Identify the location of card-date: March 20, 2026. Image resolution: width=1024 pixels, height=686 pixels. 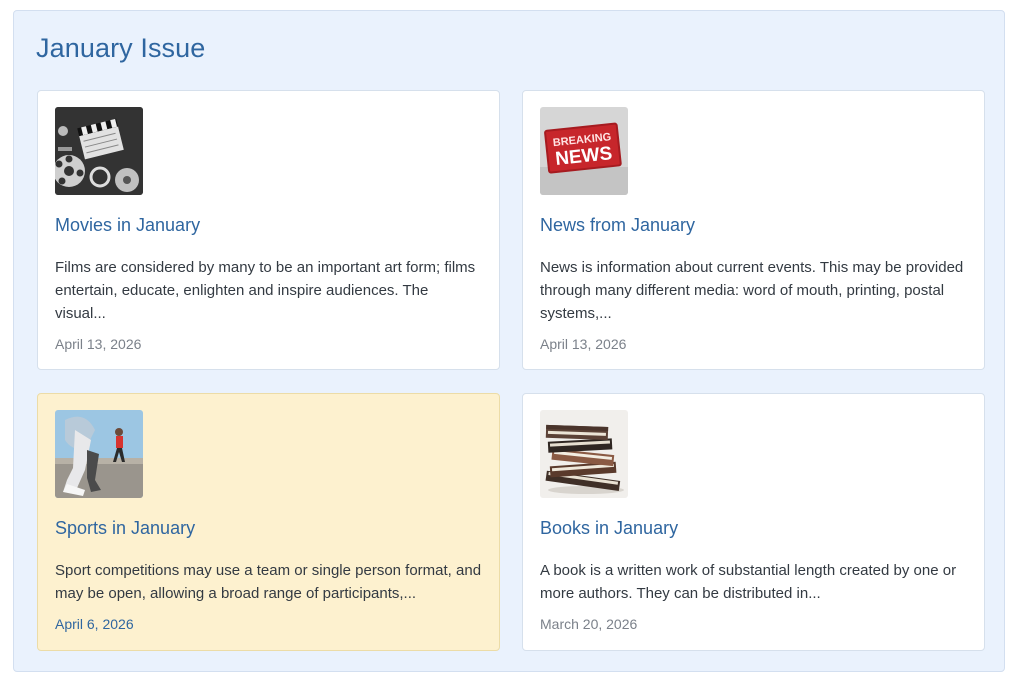
(589, 624).